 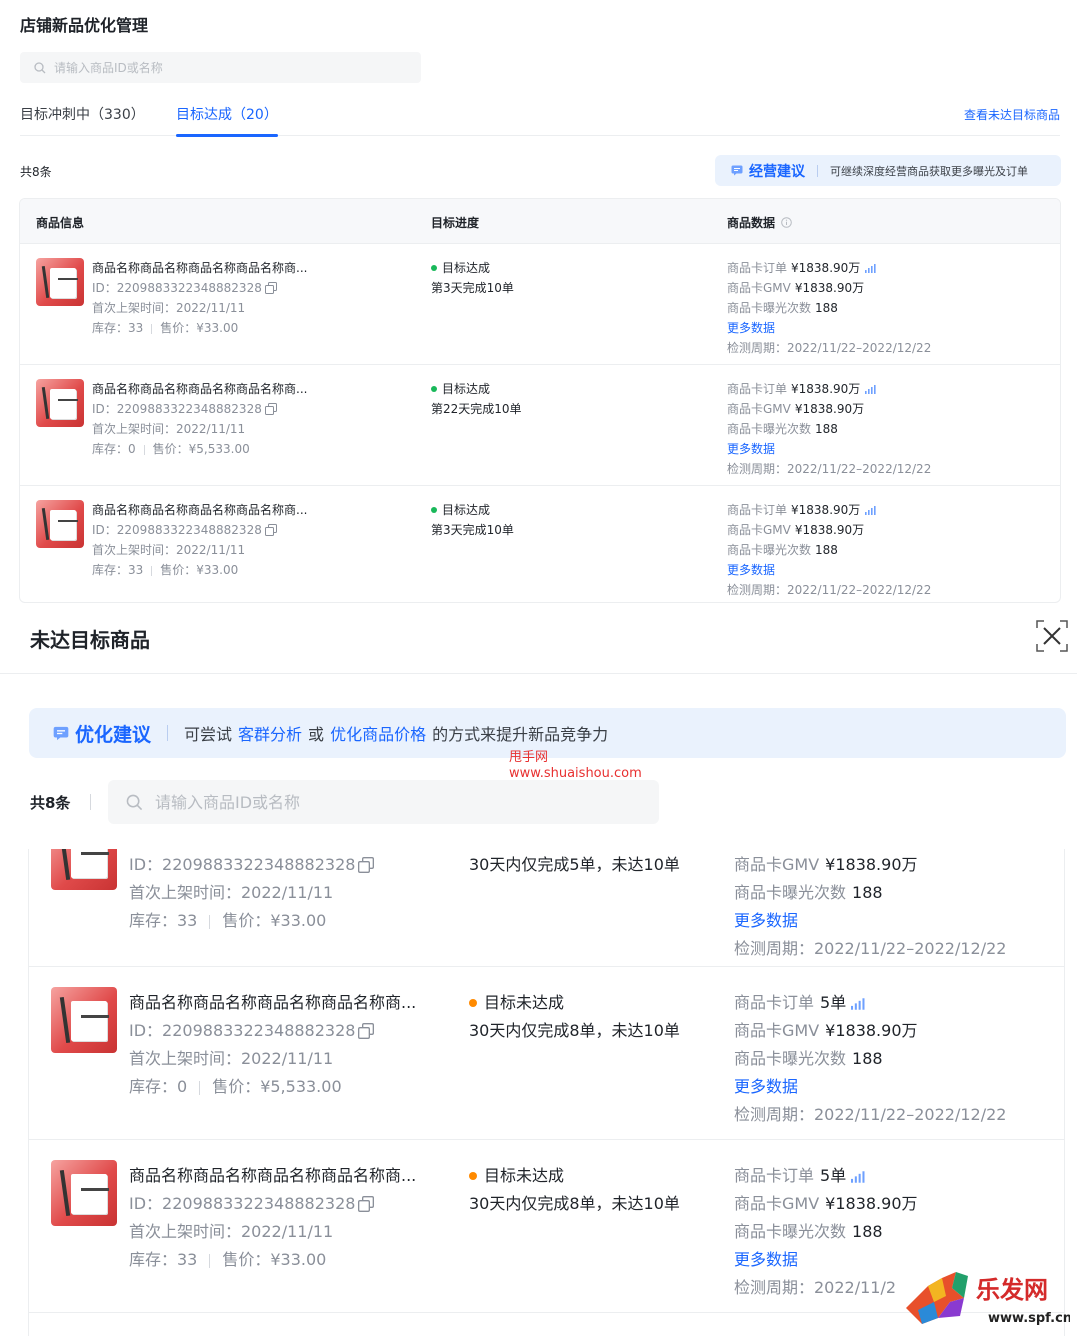 What do you see at coordinates (817, 170) in the screenshot?
I see `divider` at bounding box center [817, 170].